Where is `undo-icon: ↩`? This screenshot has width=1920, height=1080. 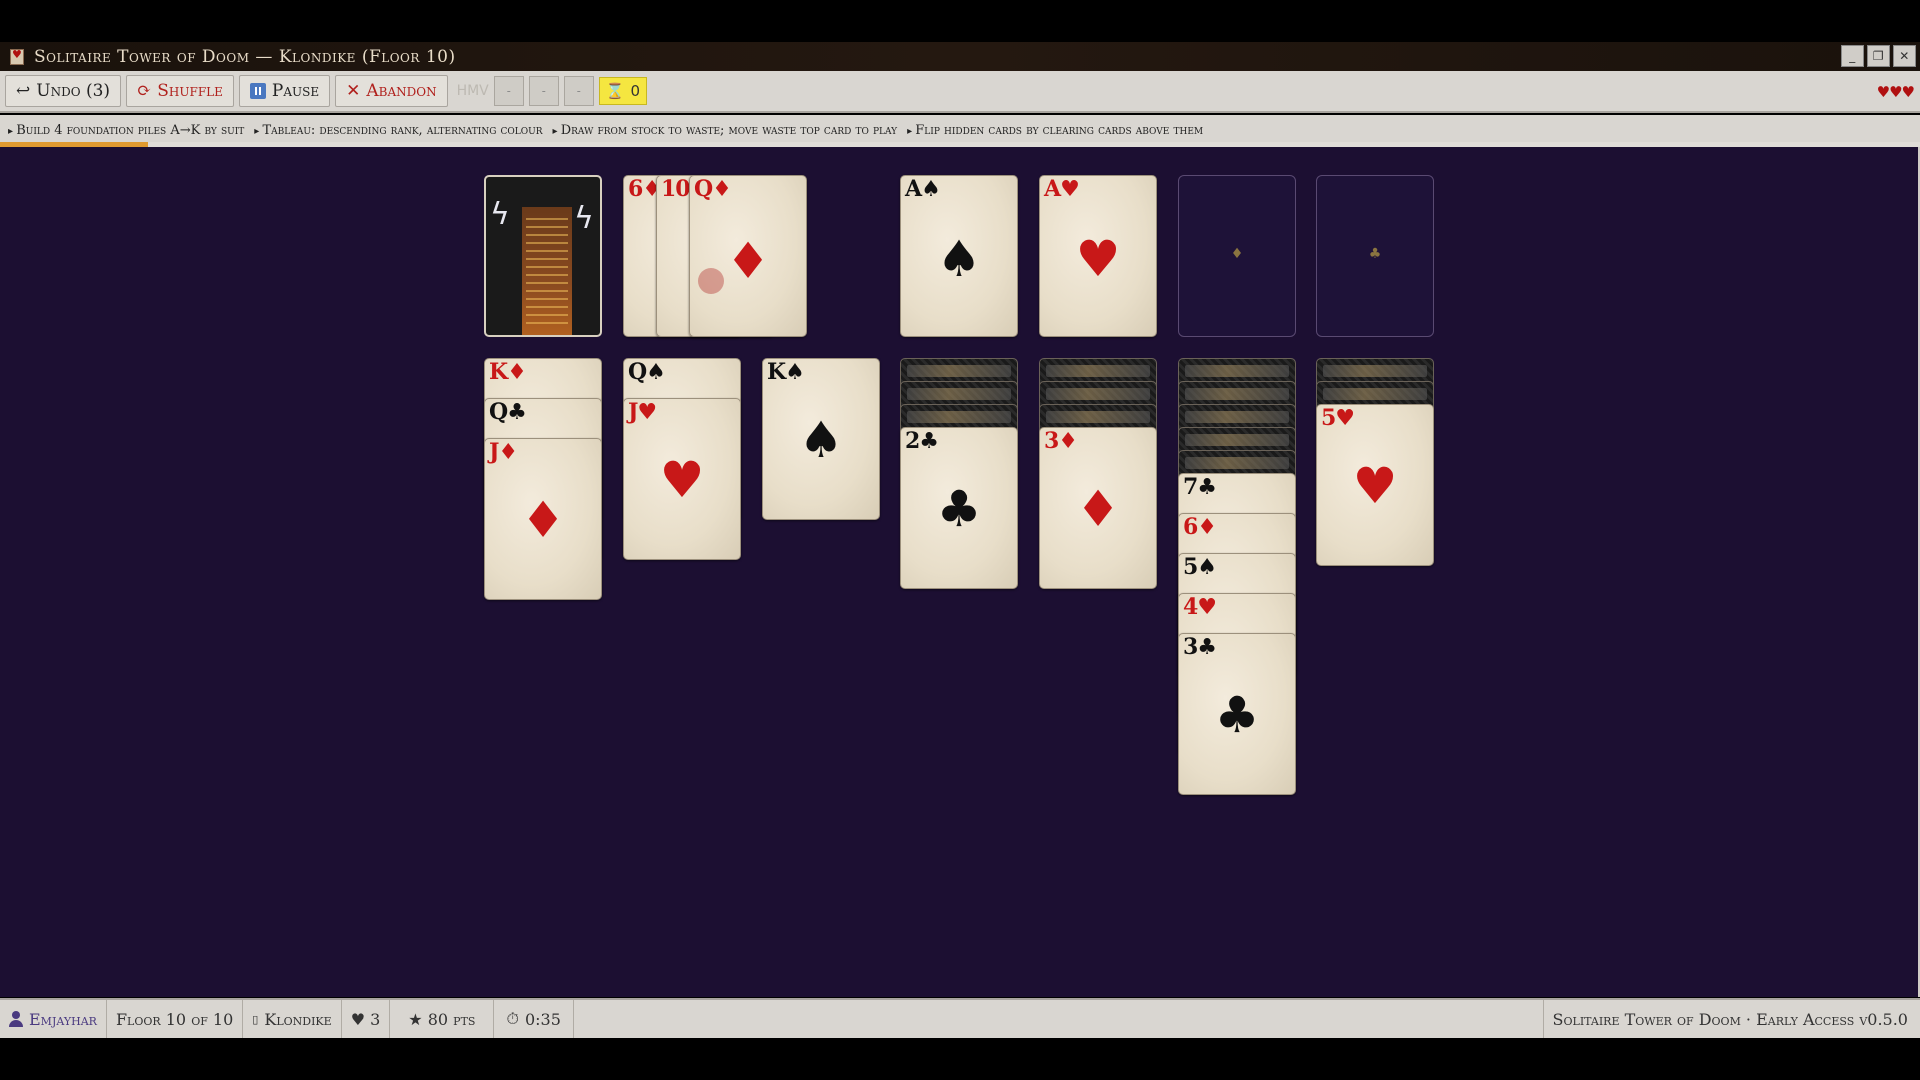 undo-icon: ↩ is located at coordinates (23, 91).